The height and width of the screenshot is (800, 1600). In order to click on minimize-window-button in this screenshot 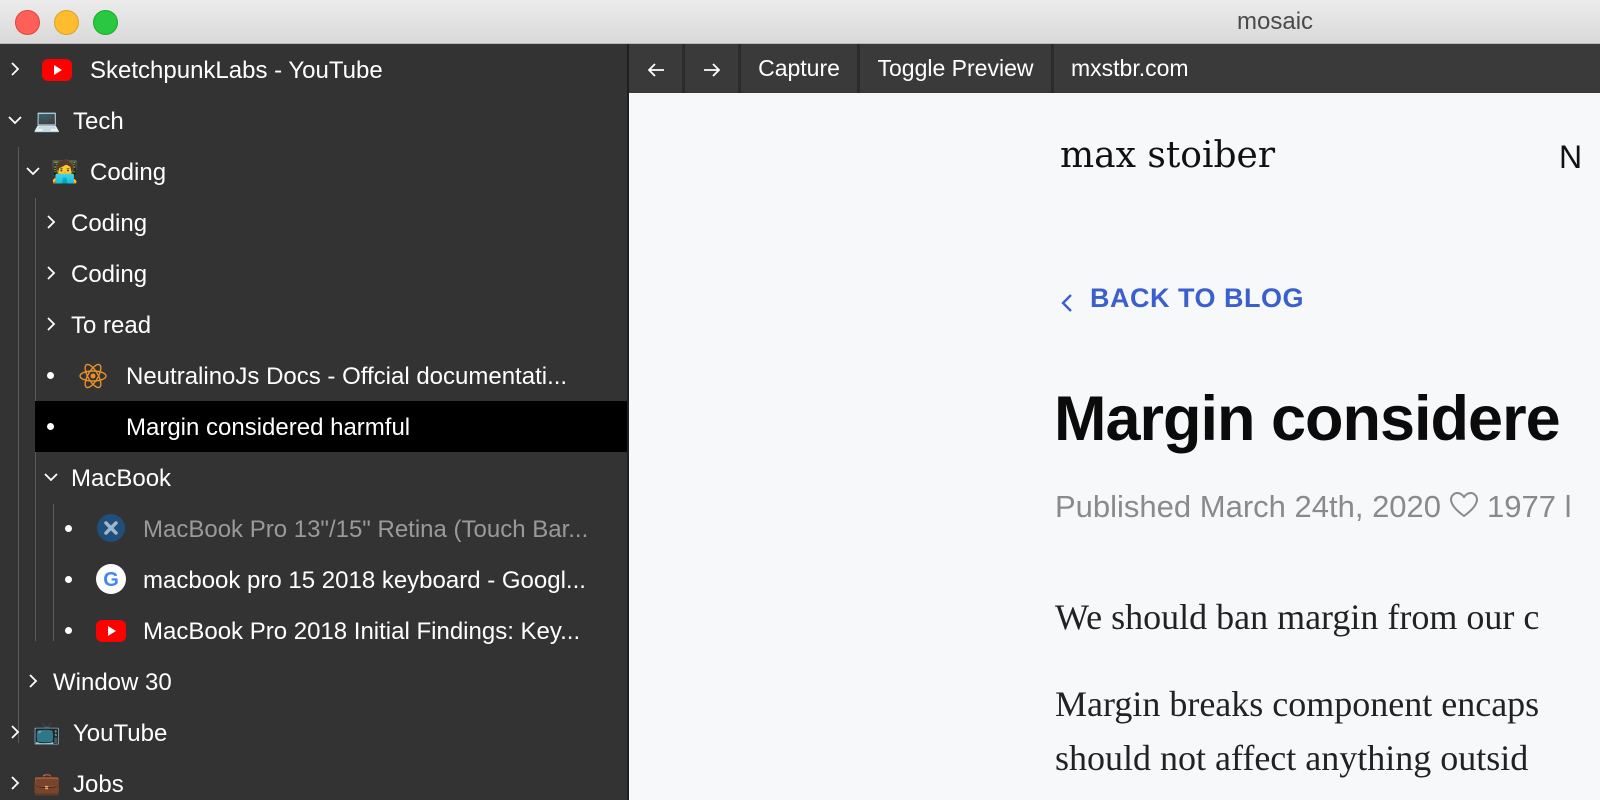, I will do `click(66, 22)`.